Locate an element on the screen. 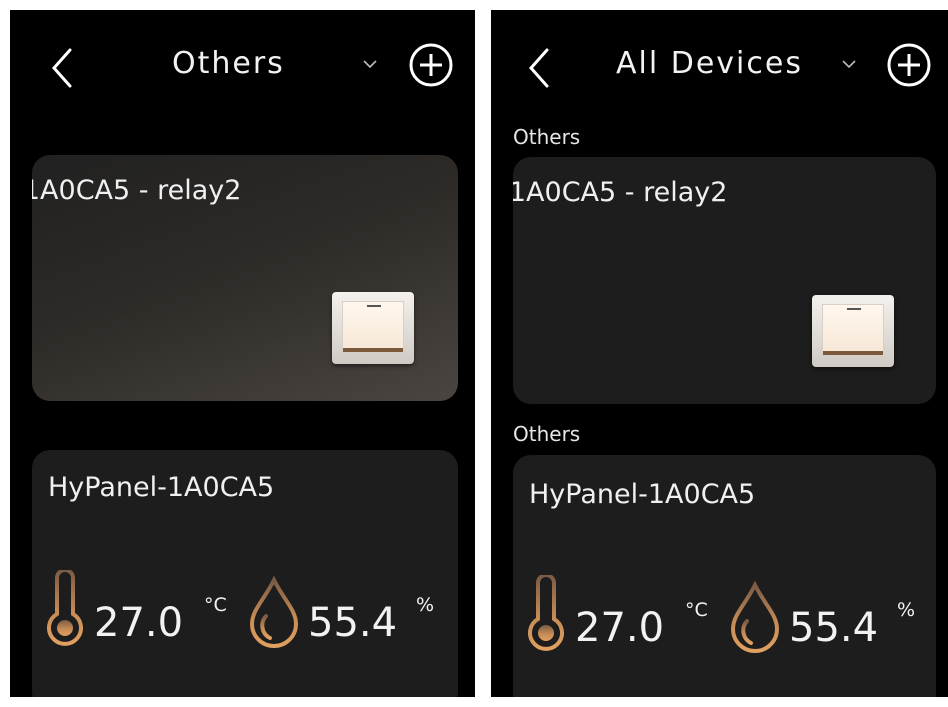 The height and width of the screenshot is (707, 948). category-dropdown: All Devices is located at coordinates (709, 63).